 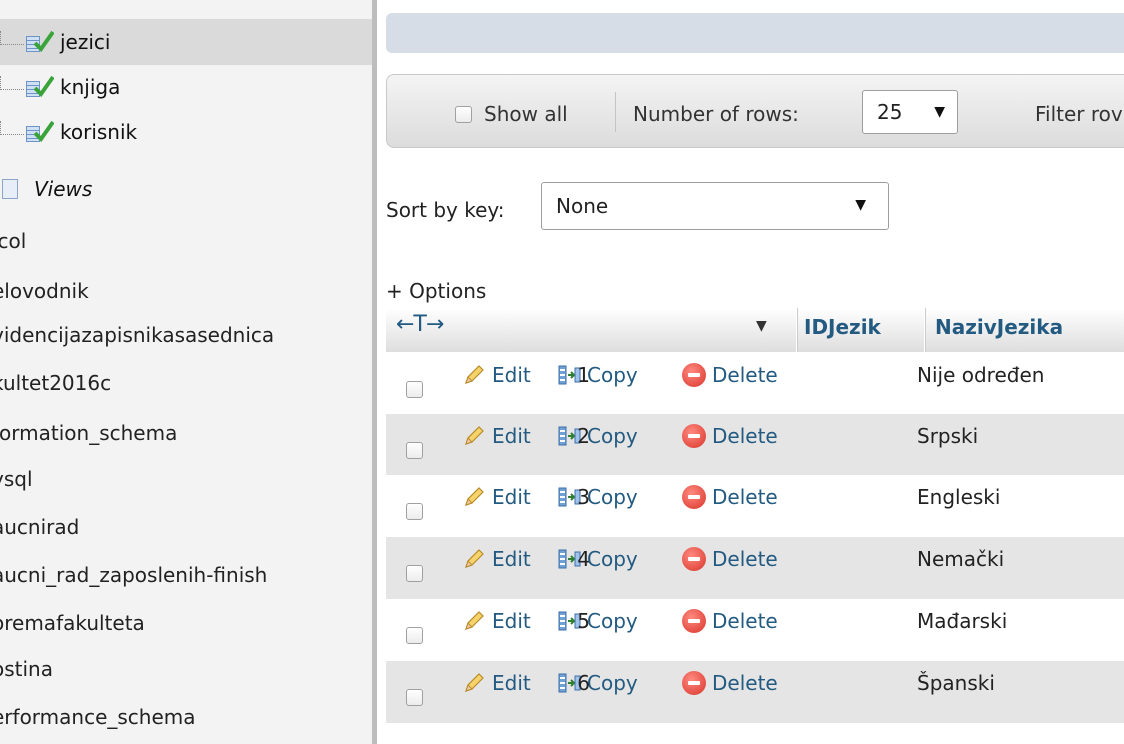 I want to click on sidebar-table-knjiga: knjiga, so click(x=186, y=87).